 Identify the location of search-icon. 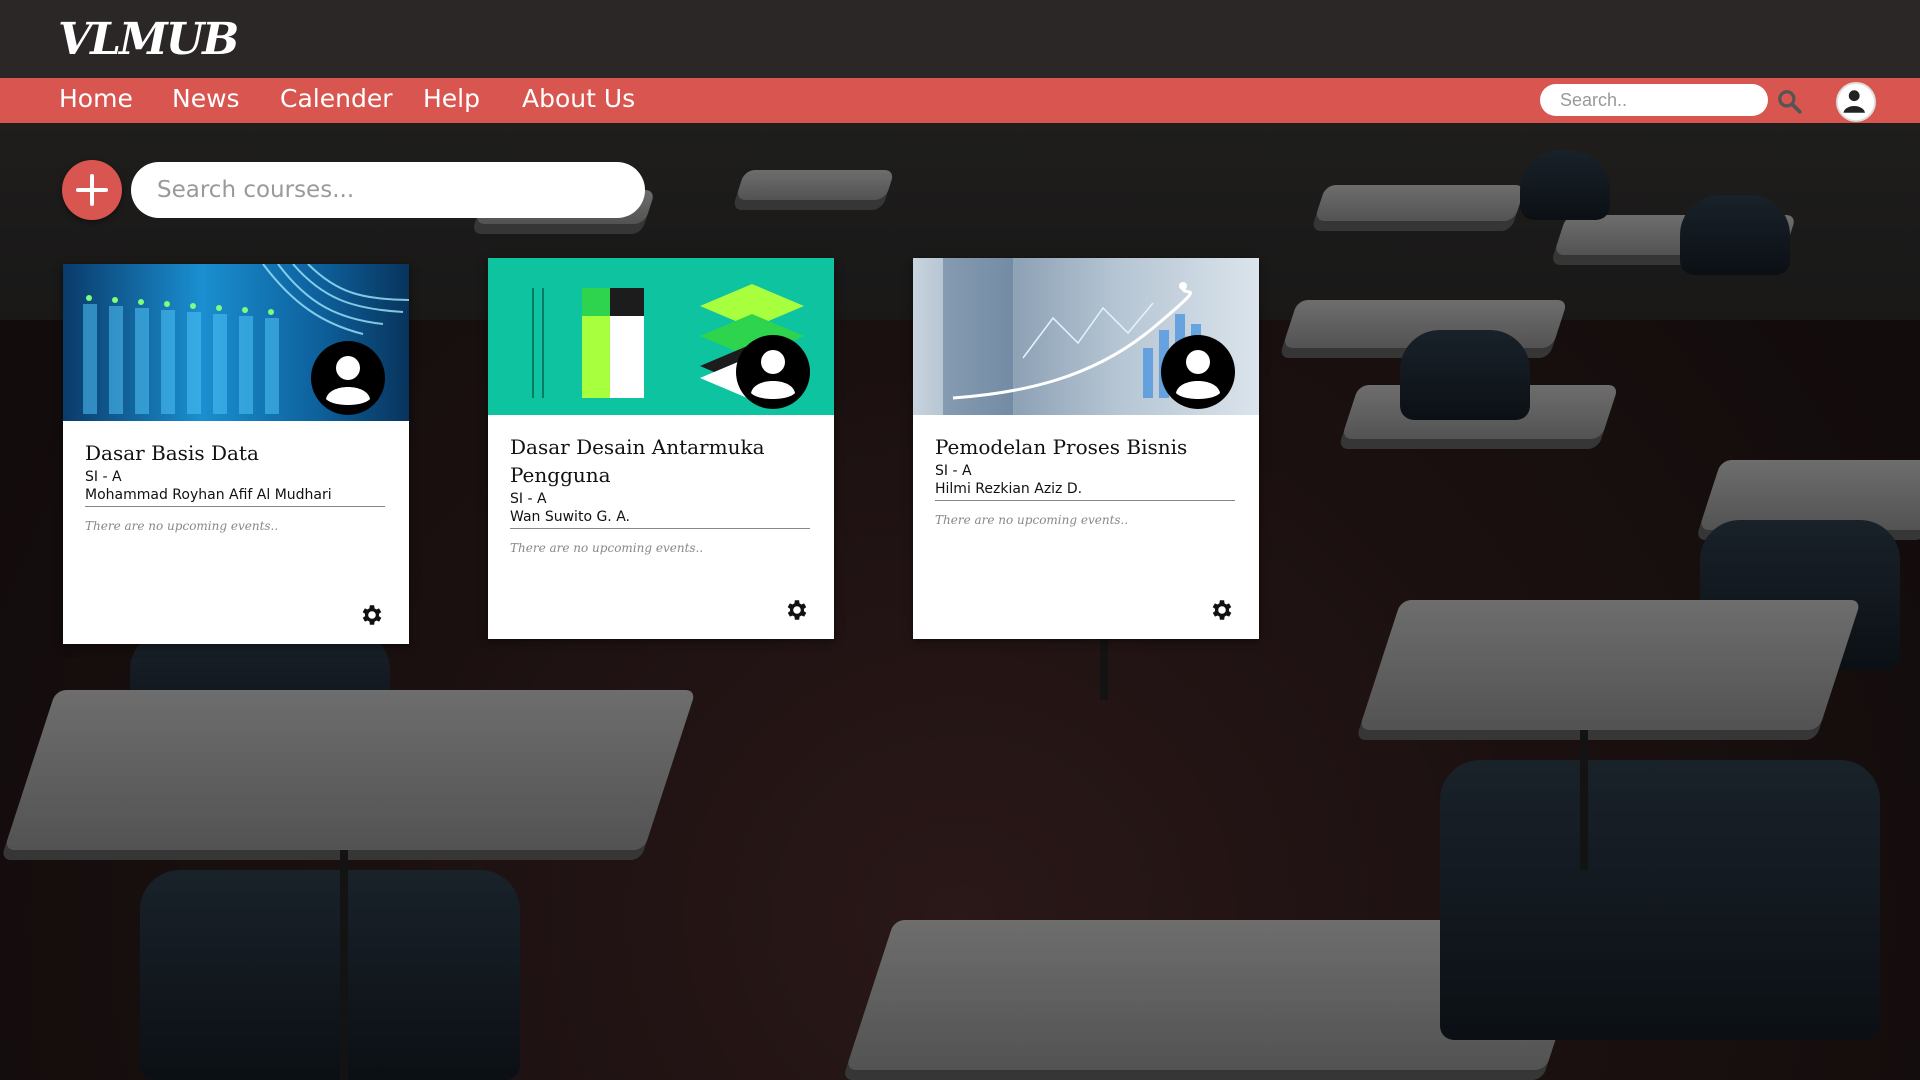
(1789, 101).